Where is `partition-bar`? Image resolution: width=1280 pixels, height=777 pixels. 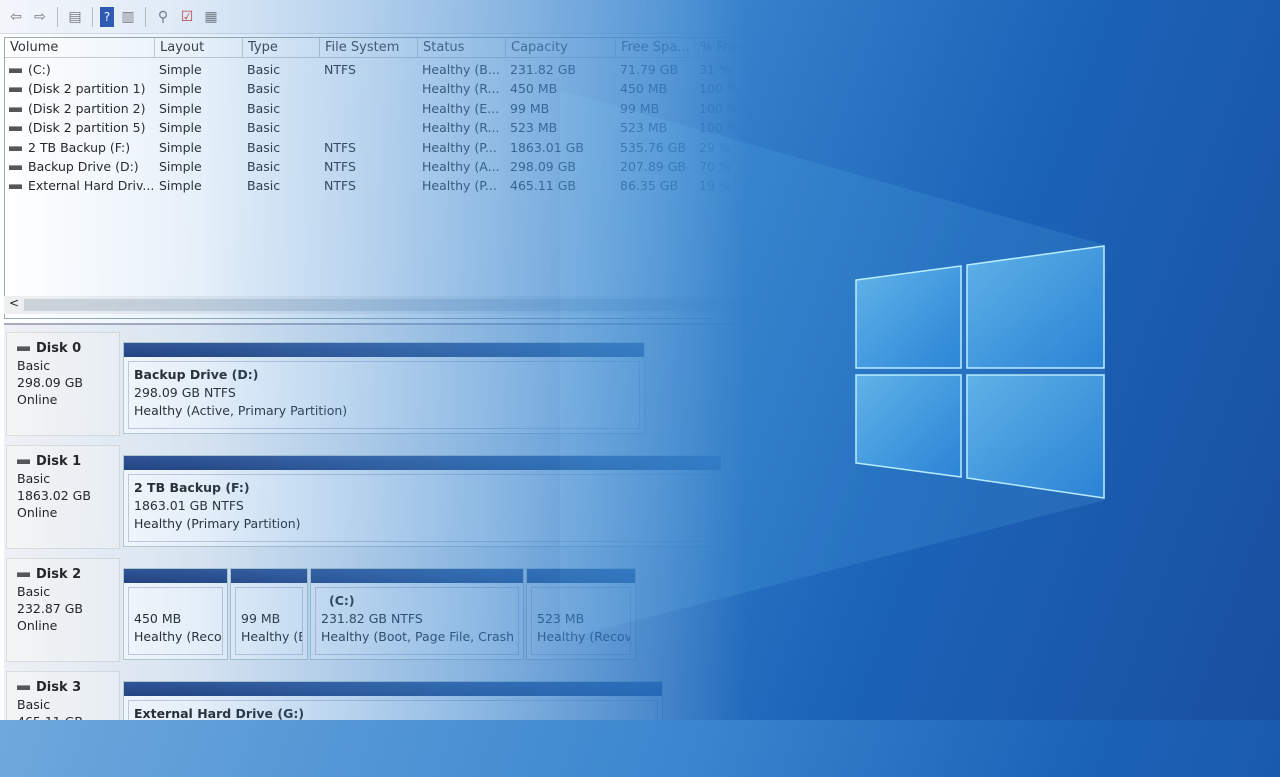 partition-bar is located at coordinates (384, 350).